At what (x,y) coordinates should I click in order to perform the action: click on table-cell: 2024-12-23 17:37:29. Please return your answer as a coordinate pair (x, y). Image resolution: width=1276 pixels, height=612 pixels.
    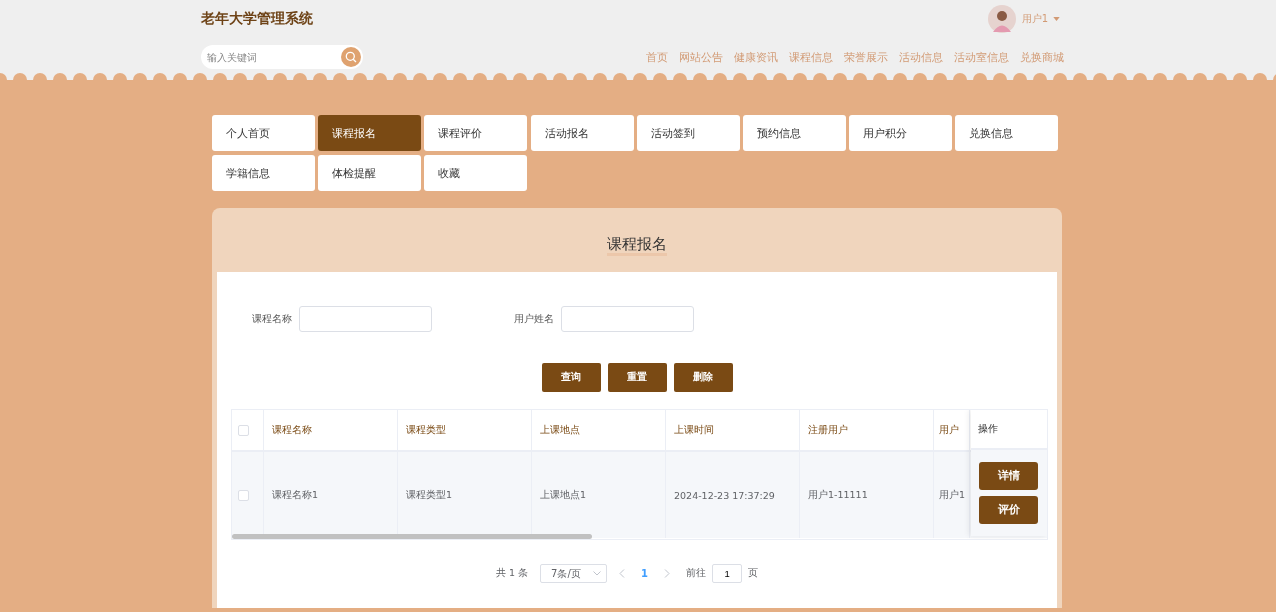
    Looking at the image, I should click on (724, 495).